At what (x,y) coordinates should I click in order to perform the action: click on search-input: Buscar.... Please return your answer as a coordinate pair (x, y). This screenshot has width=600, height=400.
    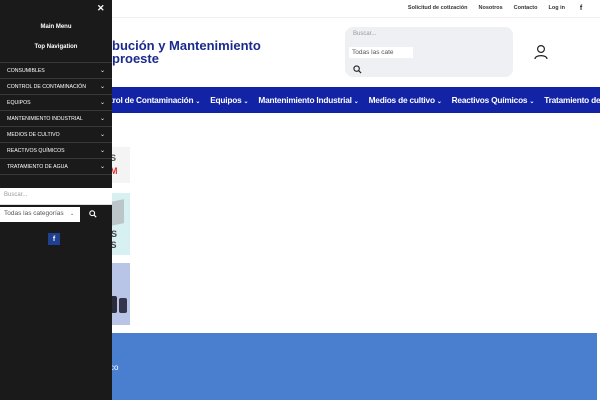
    Looking at the image, I should click on (428, 34).